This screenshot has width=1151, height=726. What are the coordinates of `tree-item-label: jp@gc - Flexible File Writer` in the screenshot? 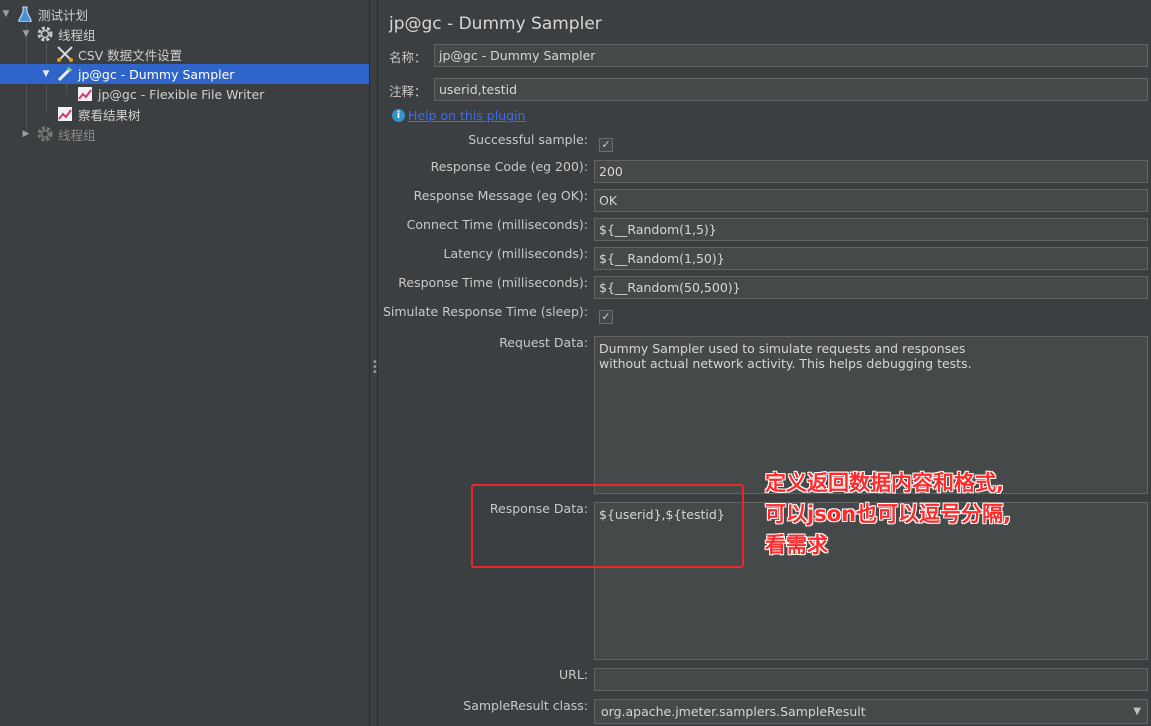 It's located at (181, 94).